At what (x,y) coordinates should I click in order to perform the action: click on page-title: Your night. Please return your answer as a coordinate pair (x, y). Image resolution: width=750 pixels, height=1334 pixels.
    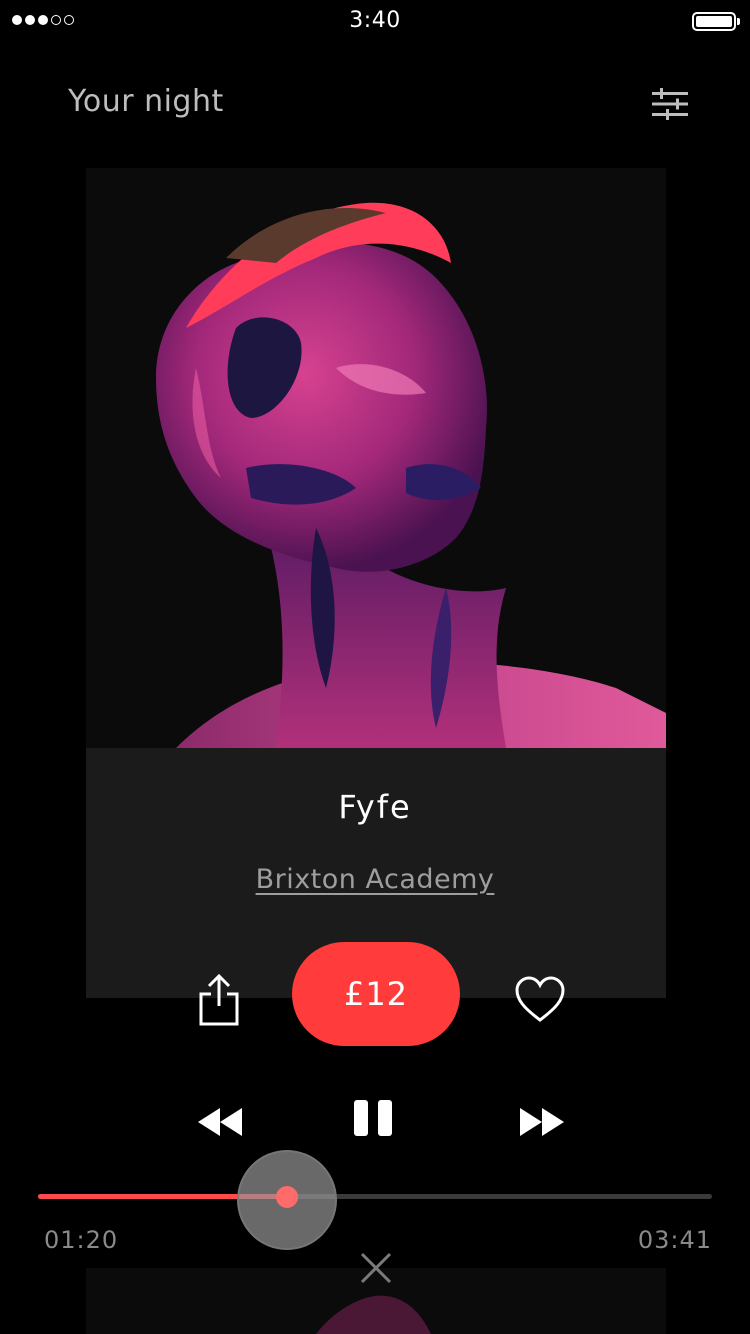
    Looking at the image, I should click on (146, 101).